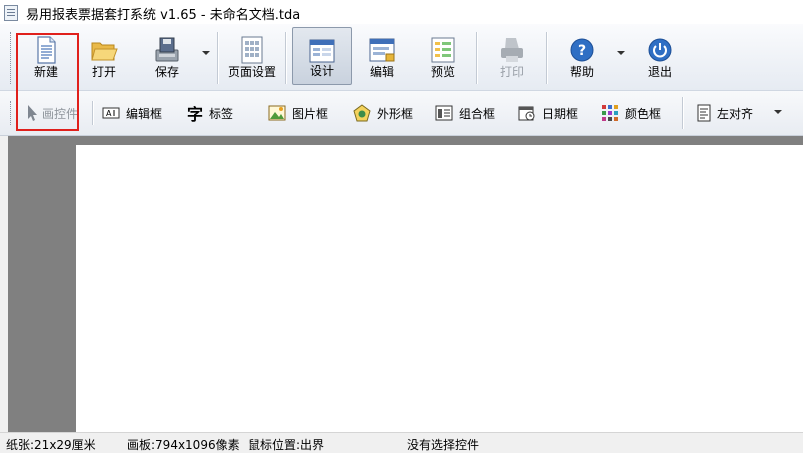 The width and height of the screenshot is (803, 453). I want to click on save-button: 保存, so click(167, 56).